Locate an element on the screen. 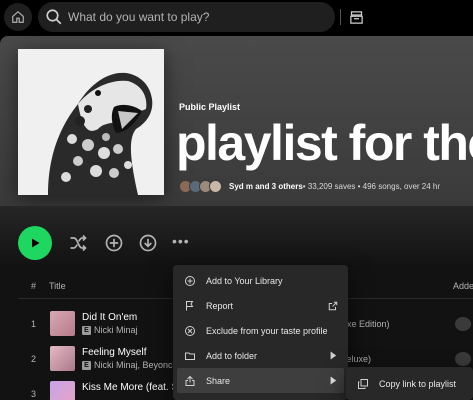 The width and height of the screenshot is (473, 400). home-button is located at coordinates (18, 17).